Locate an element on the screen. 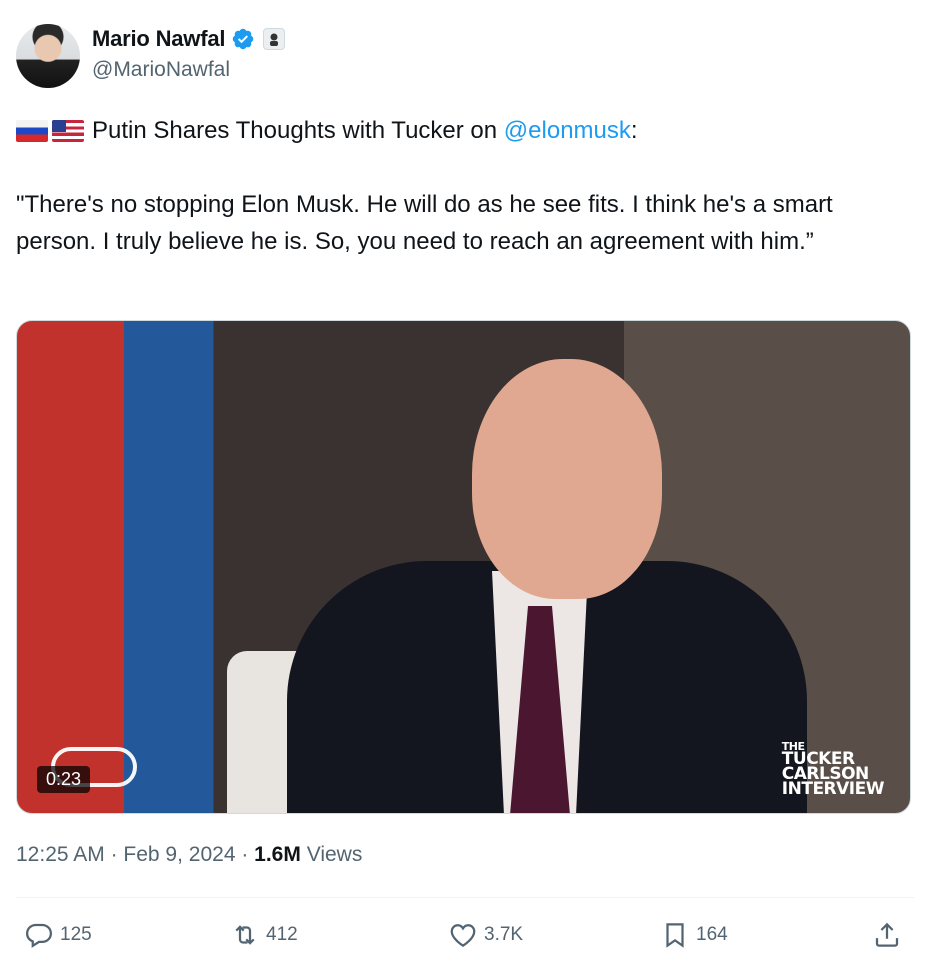  affiliation-badge-icon is located at coordinates (274, 39).